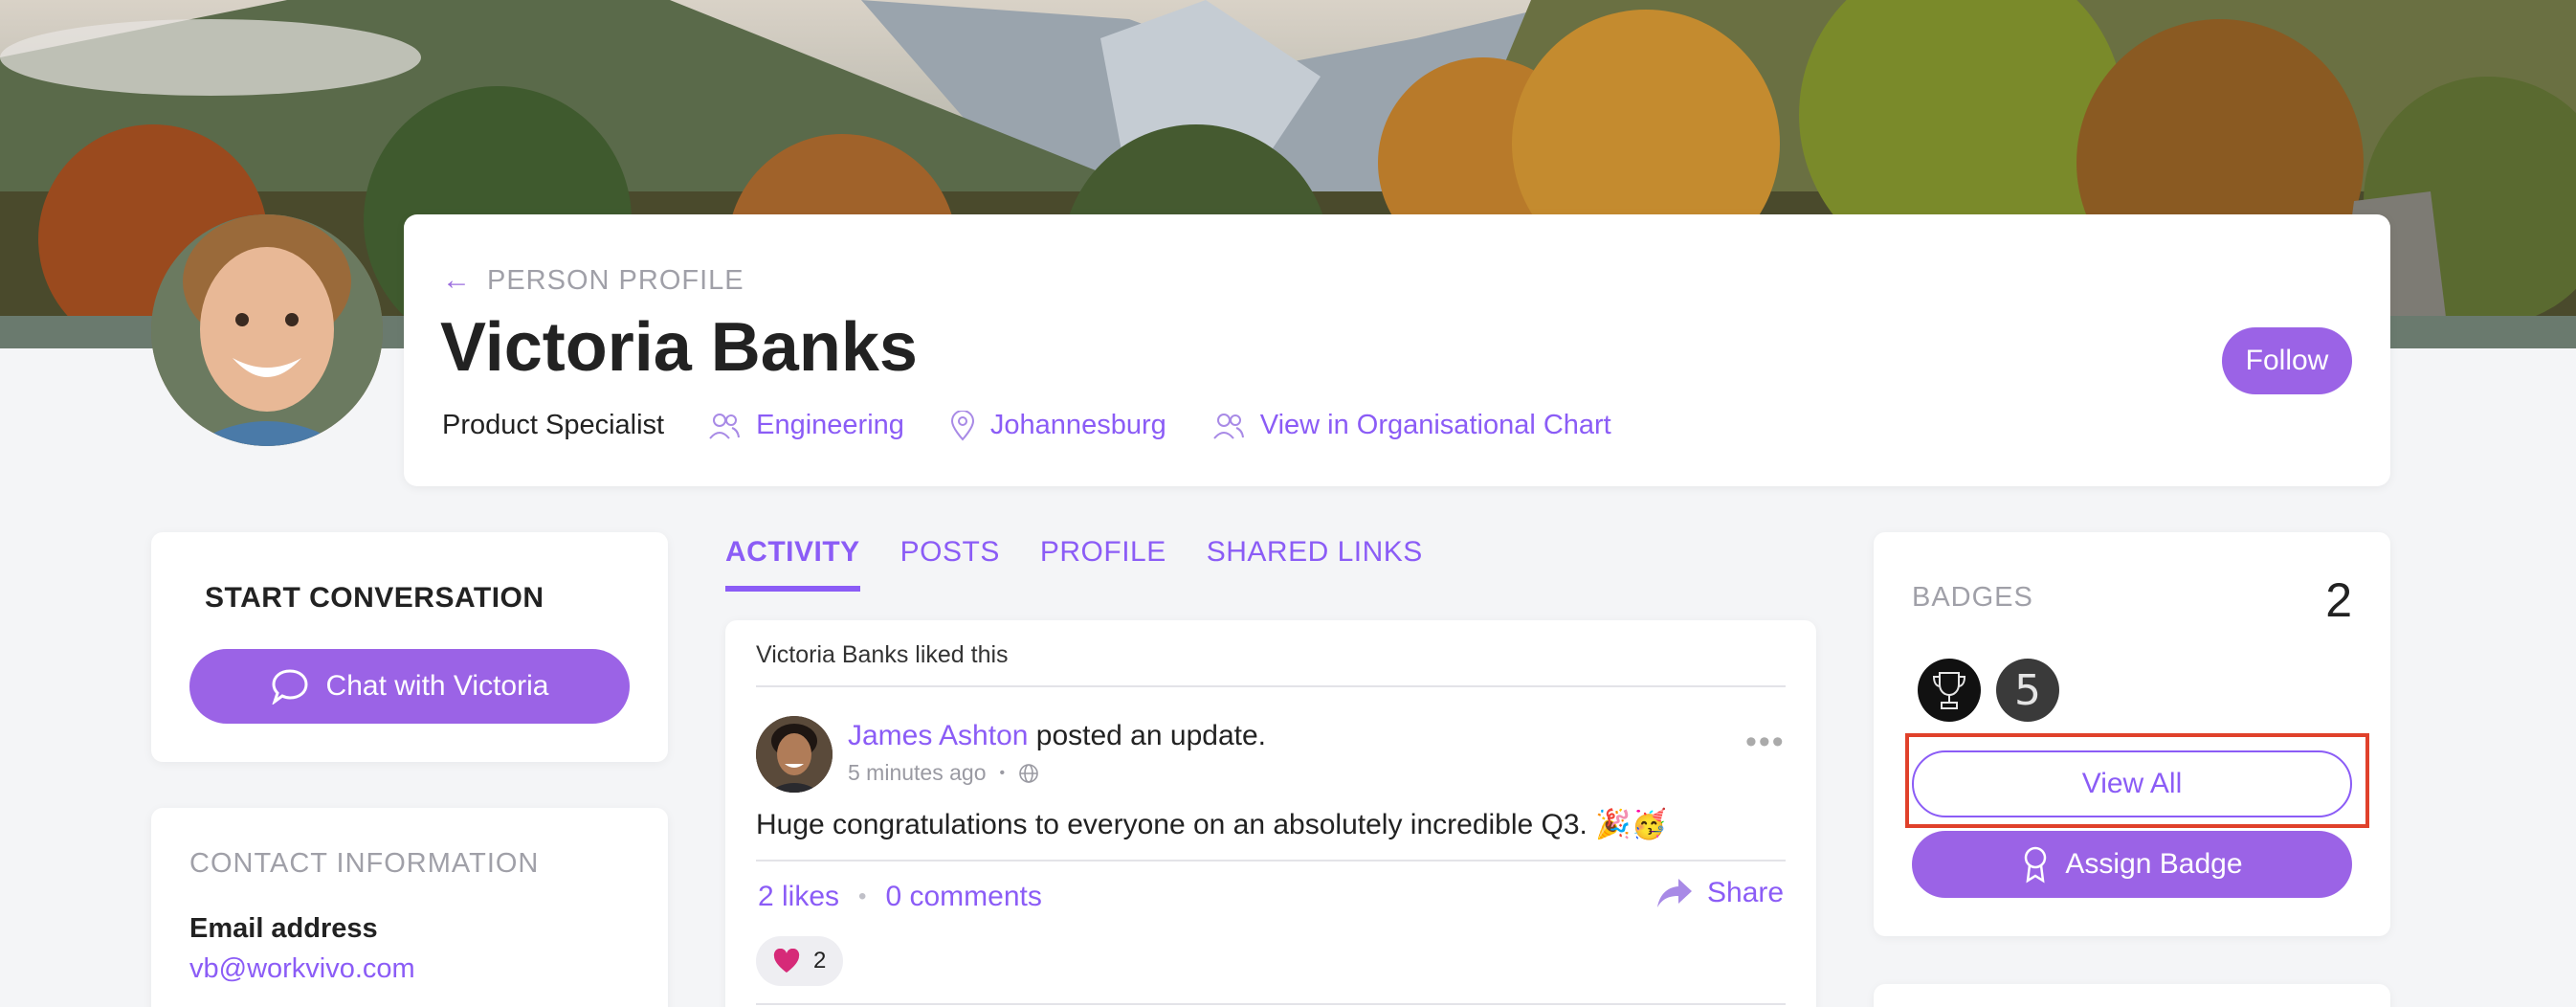 The height and width of the screenshot is (1007, 2576). I want to click on person-name: Victoria Banks, so click(679, 348).